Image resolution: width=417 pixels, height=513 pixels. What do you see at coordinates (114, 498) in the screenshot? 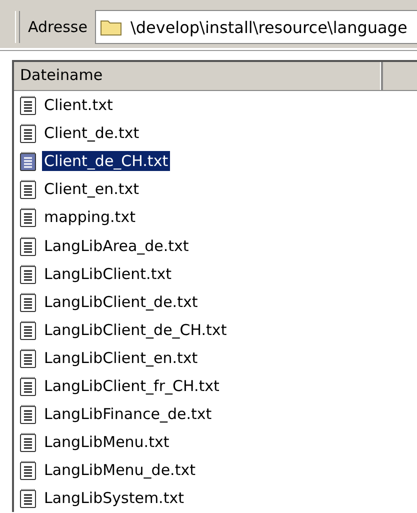
I see `file-name: LangLibSystem.txt` at bounding box center [114, 498].